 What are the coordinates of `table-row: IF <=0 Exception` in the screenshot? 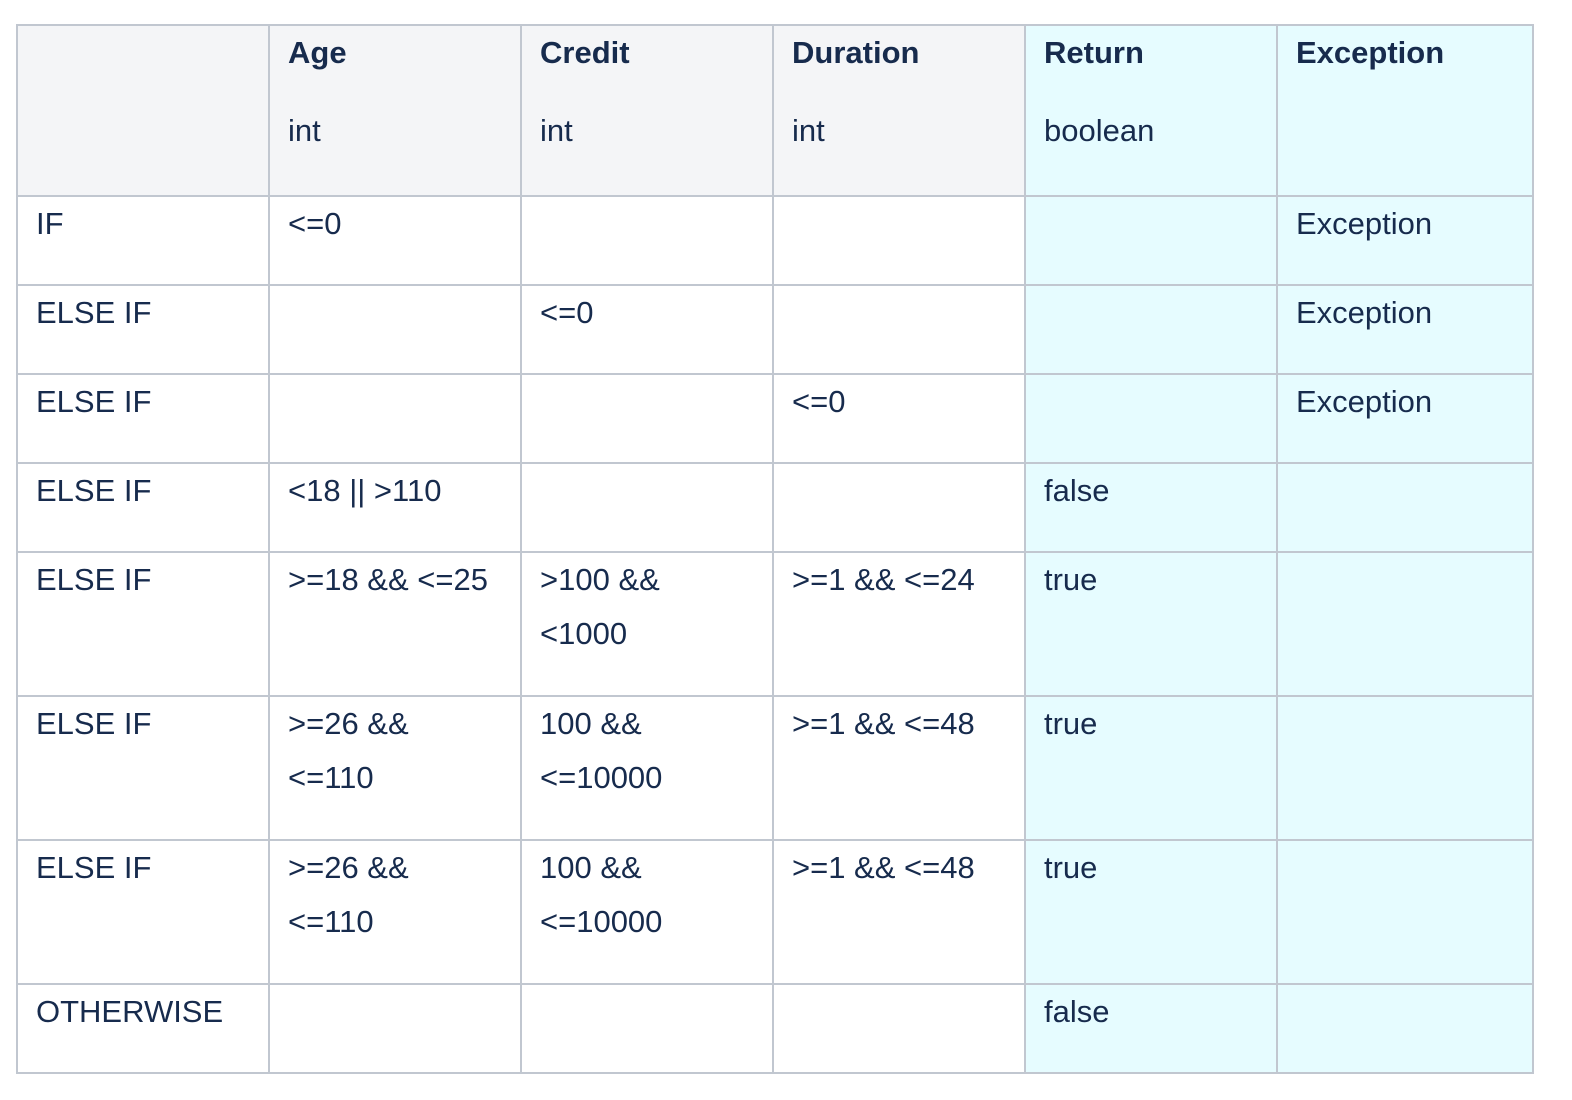 It's located at (775, 240).